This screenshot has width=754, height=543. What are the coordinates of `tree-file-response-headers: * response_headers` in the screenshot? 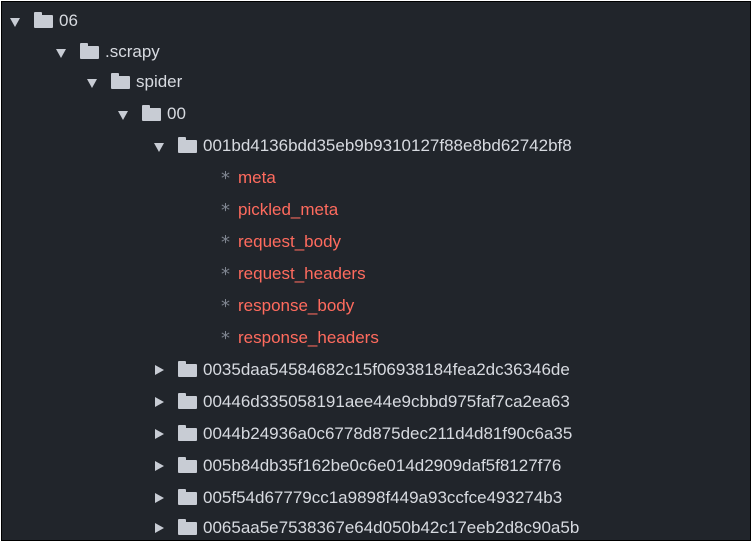 It's located at (190, 338).